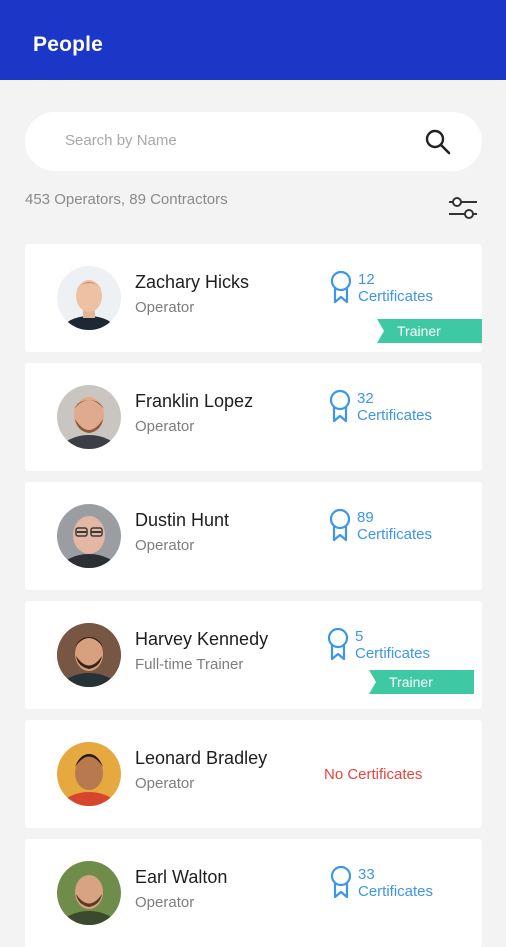 The image size is (506, 947). What do you see at coordinates (253, 40) in the screenshot?
I see `app-bar: People` at bounding box center [253, 40].